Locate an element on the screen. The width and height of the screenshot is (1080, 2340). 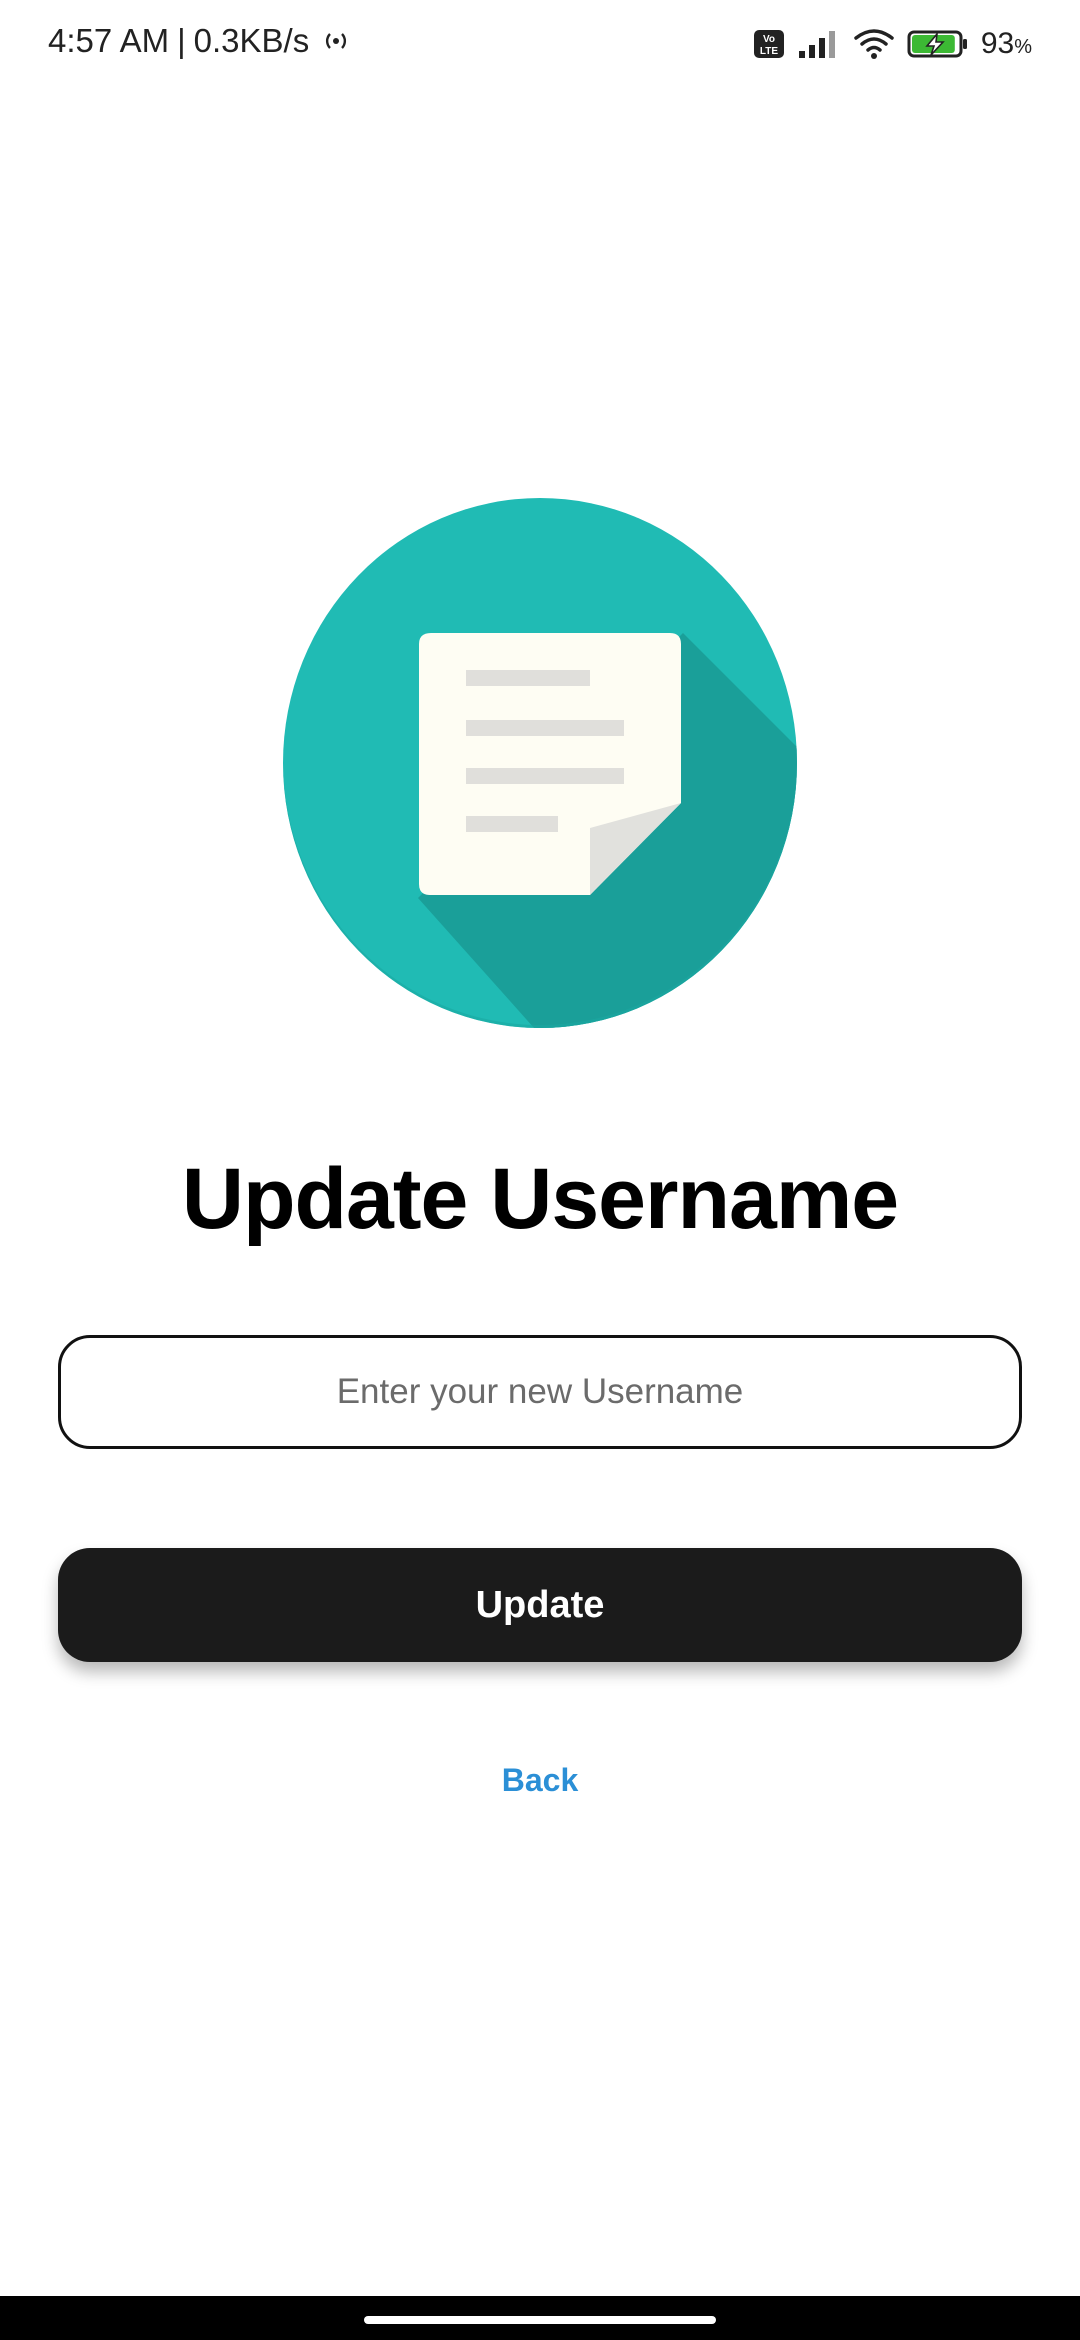
battery-percent-value: 93 is located at coordinates (997, 43).